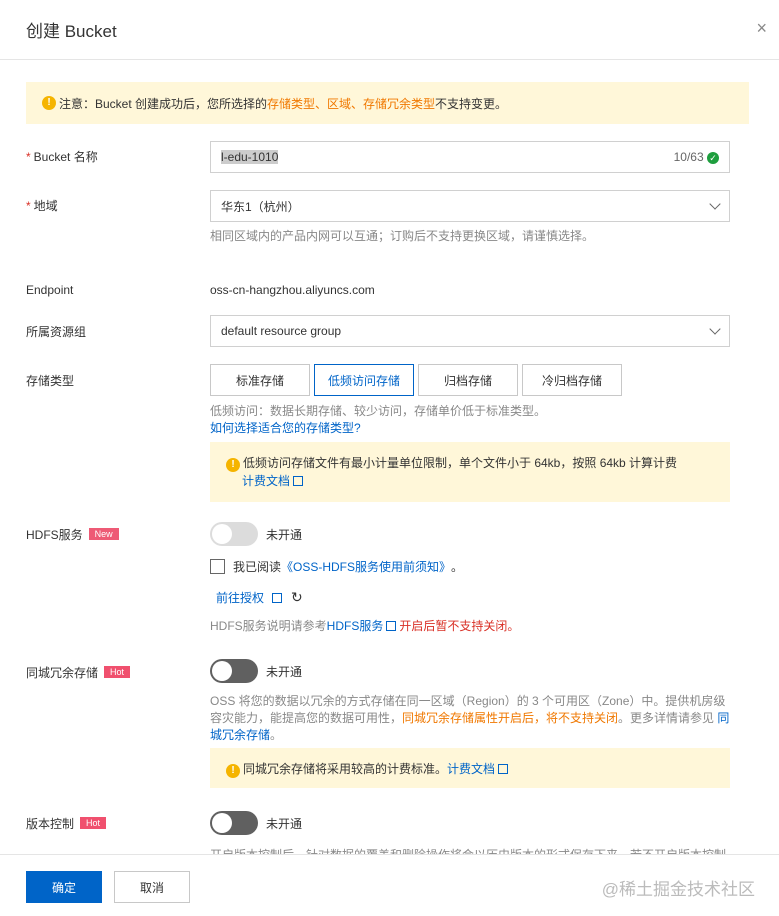  What do you see at coordinates (378, 411) in the screenshot?
I see `storage-hint: 低频访问：数据长期存储、较少访问，存储单价低于标准类型。` at bounding box center [378, 411].